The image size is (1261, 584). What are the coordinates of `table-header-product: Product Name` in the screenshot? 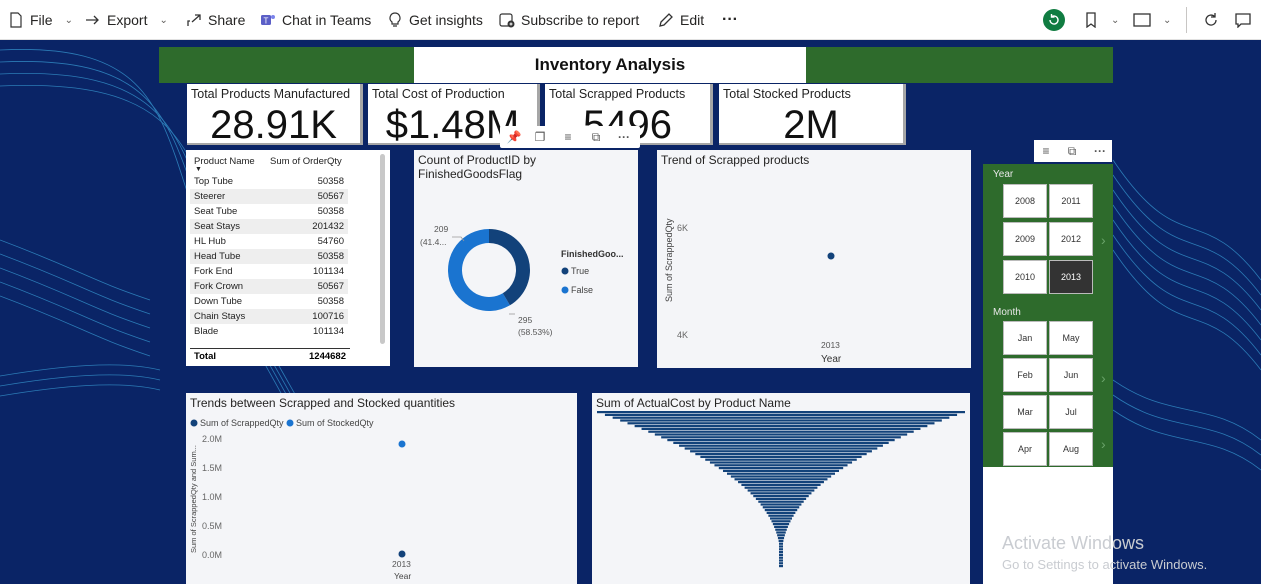 It's located at (224, 161).